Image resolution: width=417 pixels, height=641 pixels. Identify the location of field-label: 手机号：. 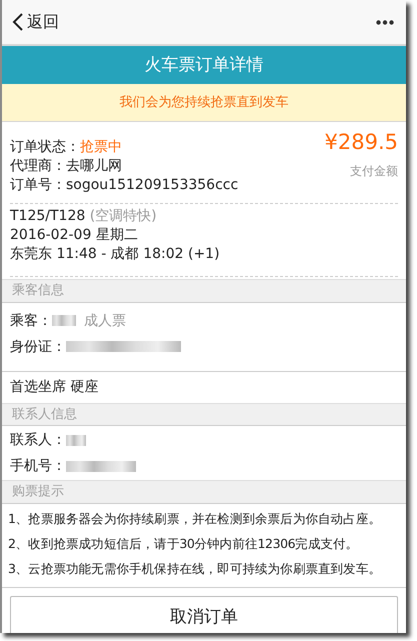
(38, 466).